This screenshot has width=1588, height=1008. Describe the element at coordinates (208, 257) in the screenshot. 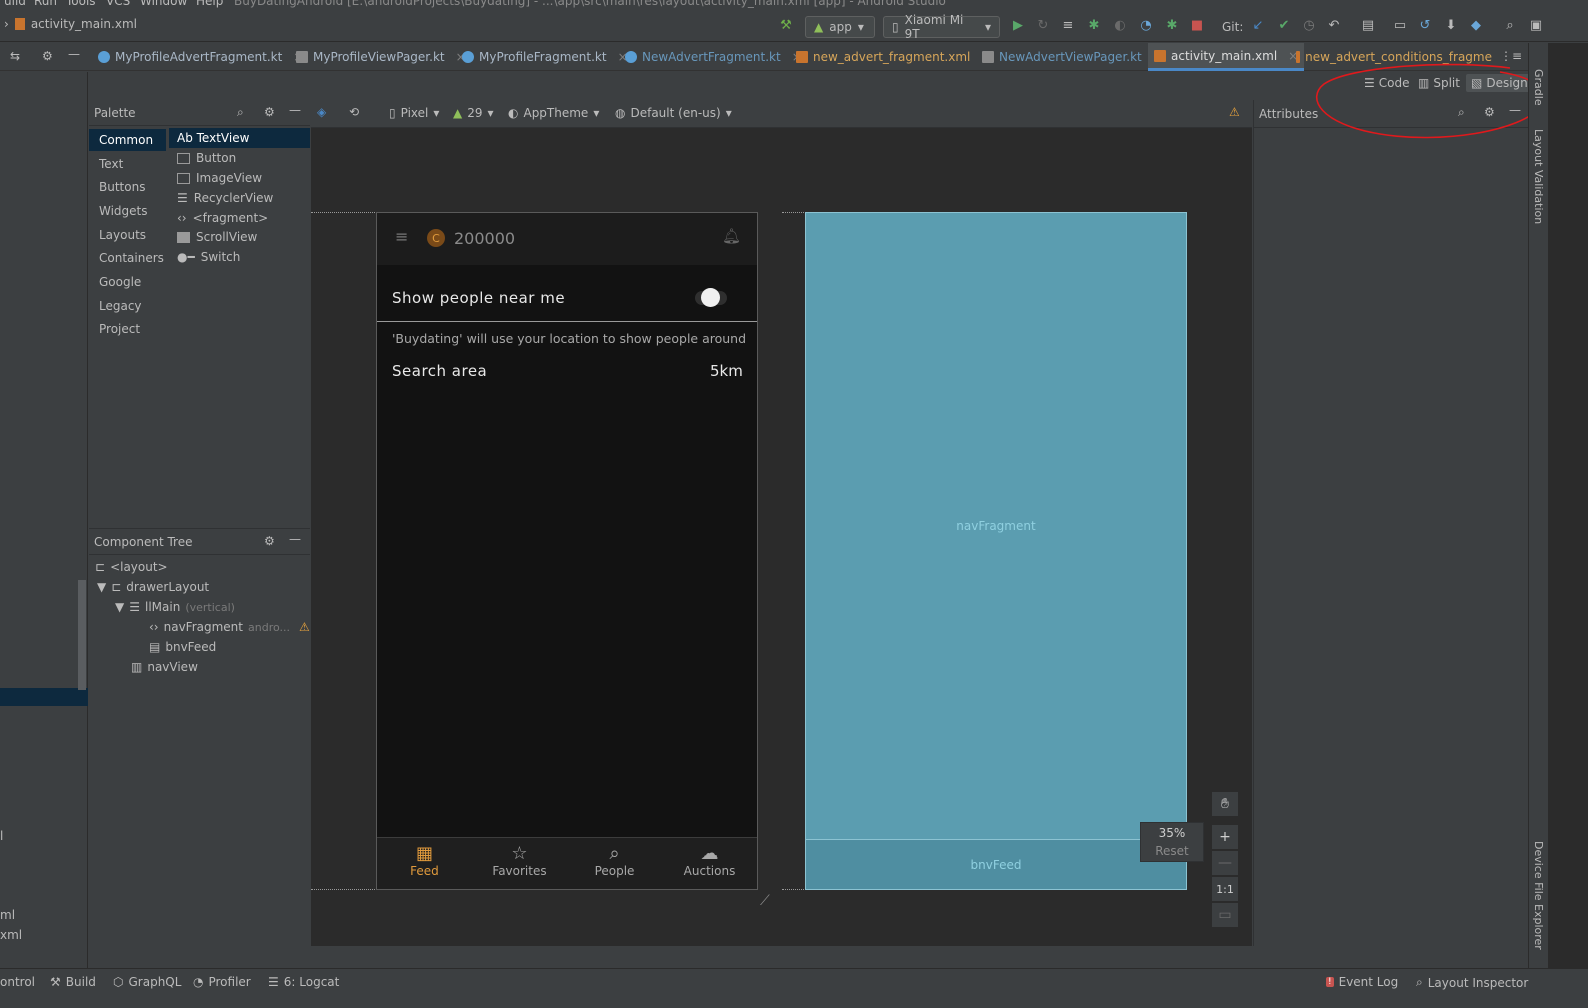

I see `palette-item-switch: ●━ Switch` at that location.